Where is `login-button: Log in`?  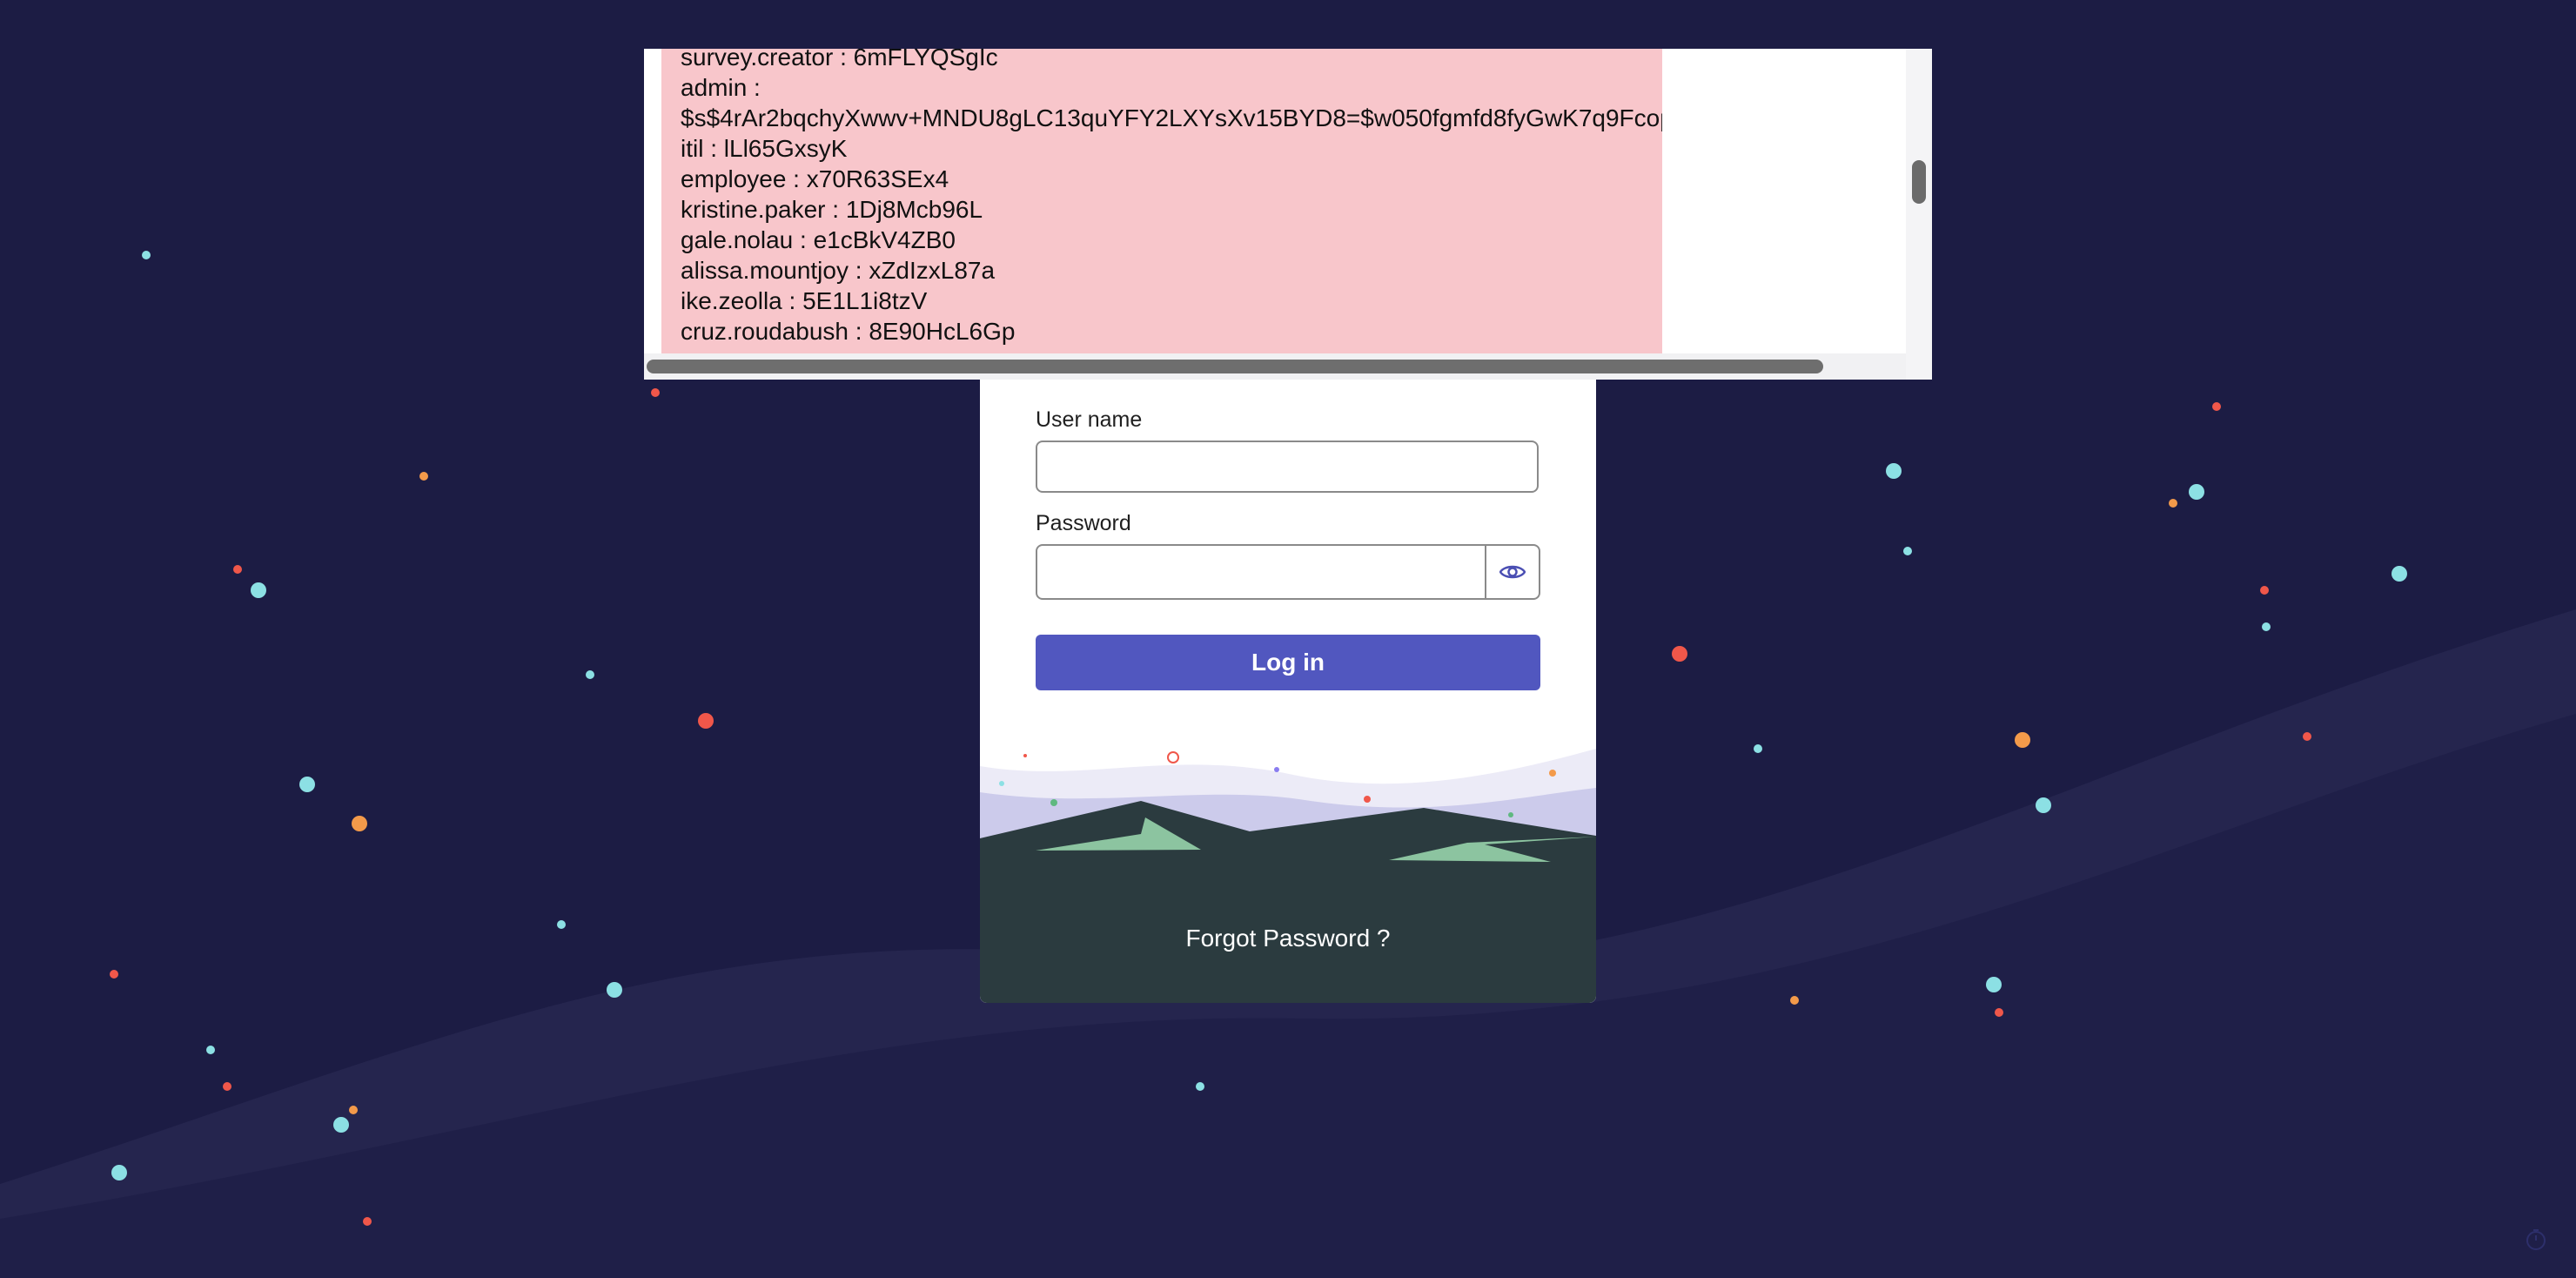
login-button: Log in is located at coordinates (1288, 662).